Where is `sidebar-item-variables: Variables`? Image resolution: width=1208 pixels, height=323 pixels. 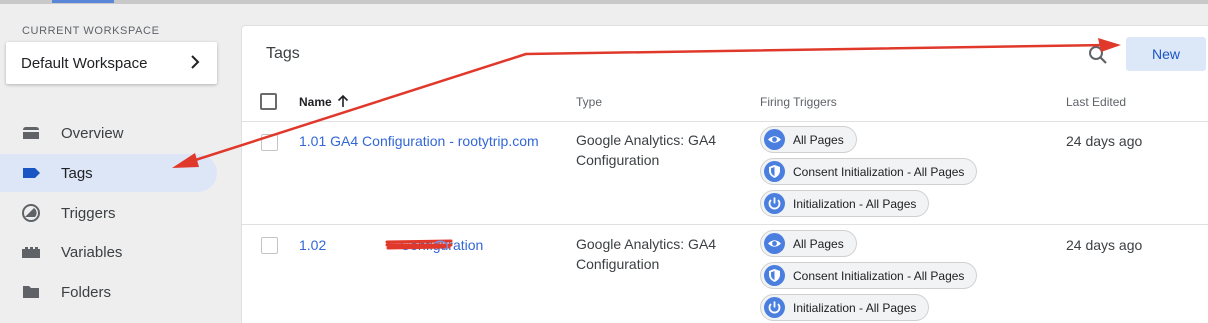
sidebar-item-variables: Variables is located at coordinates (108, 252).